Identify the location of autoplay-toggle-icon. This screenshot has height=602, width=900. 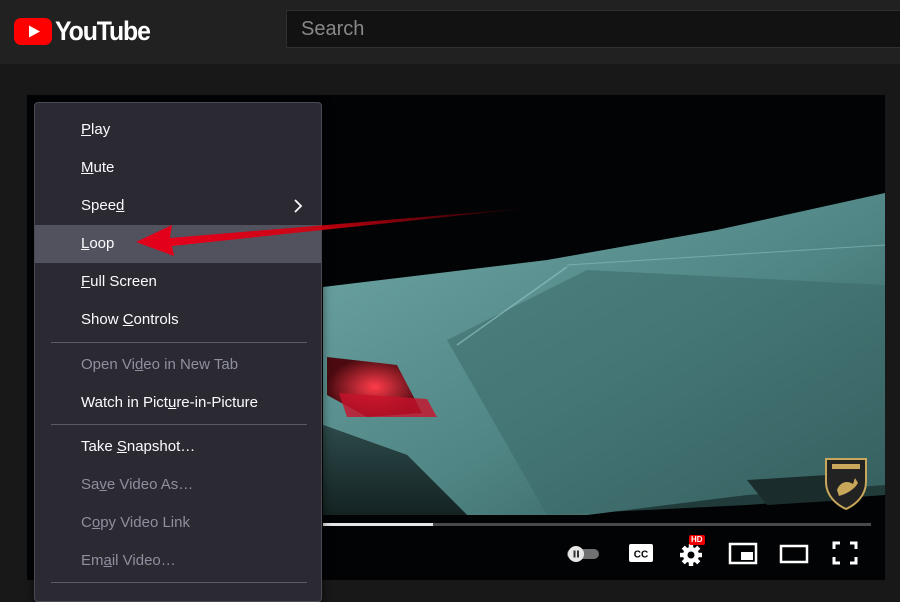
(583, 554).